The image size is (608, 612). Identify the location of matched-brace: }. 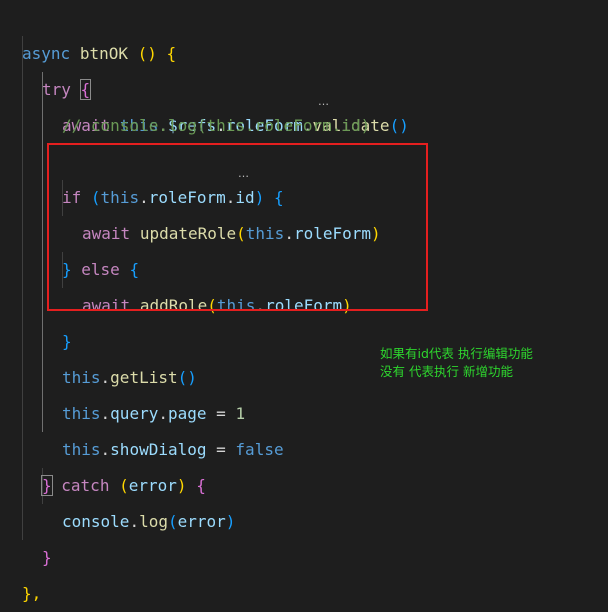
(47, 485).